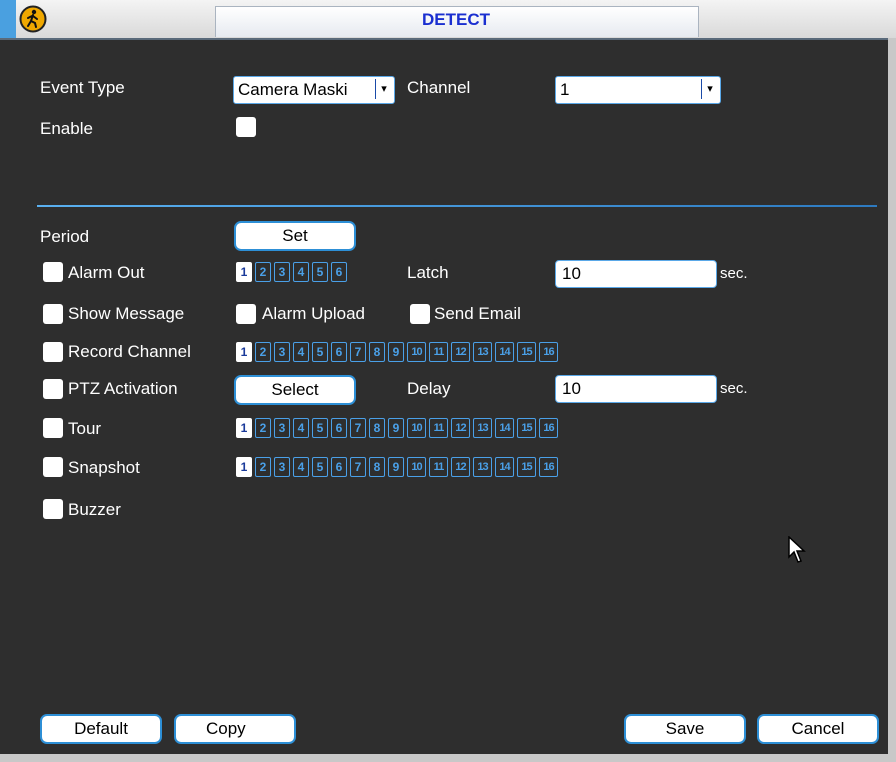 The width and height of the screenshot is (896, 762). What do you see at coordinates (797, 549) in the screenshot?
I see `mouse-pointer-icon` at bounding box center [797, 549].